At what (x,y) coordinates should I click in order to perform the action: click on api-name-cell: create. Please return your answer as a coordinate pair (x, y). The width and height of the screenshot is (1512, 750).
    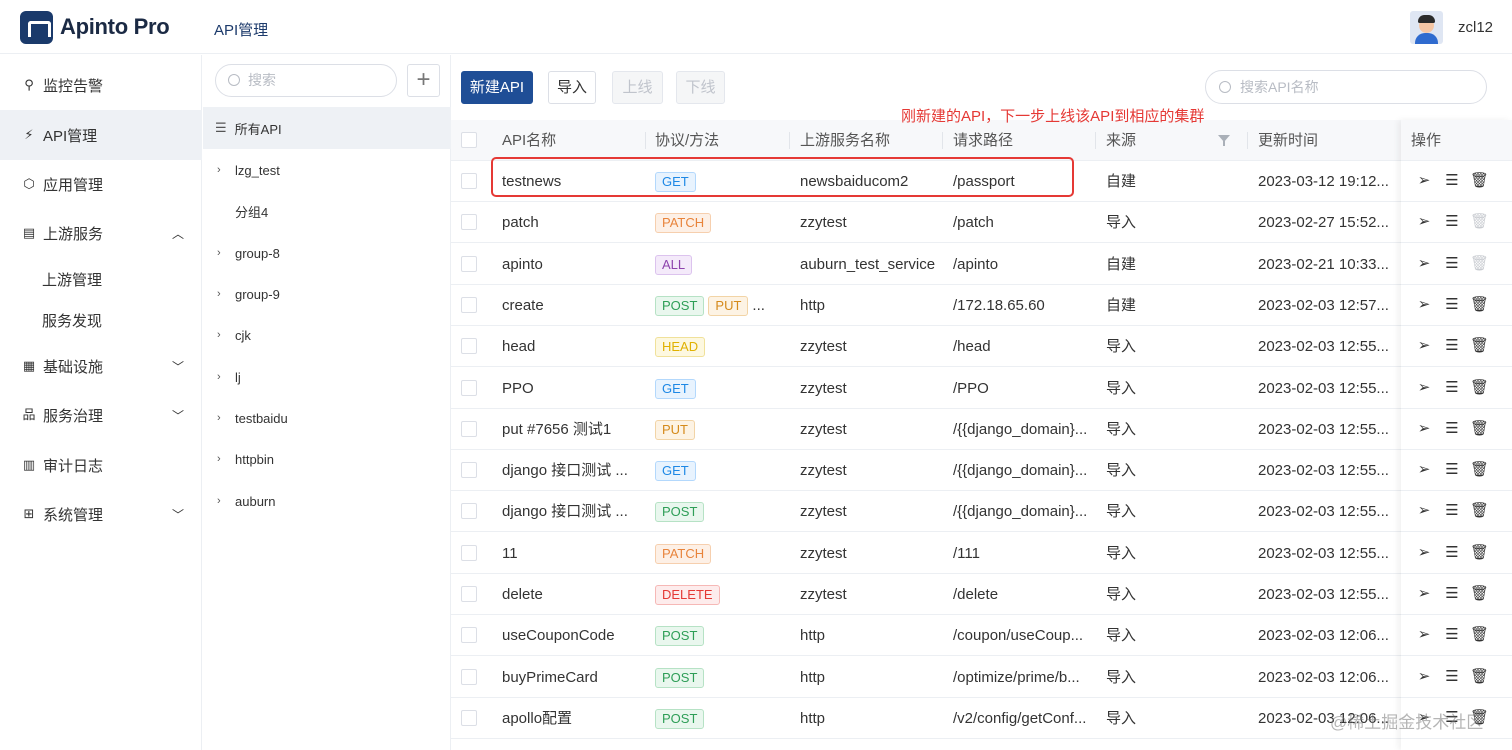
    Looking at the image, I should click on (569, 305).